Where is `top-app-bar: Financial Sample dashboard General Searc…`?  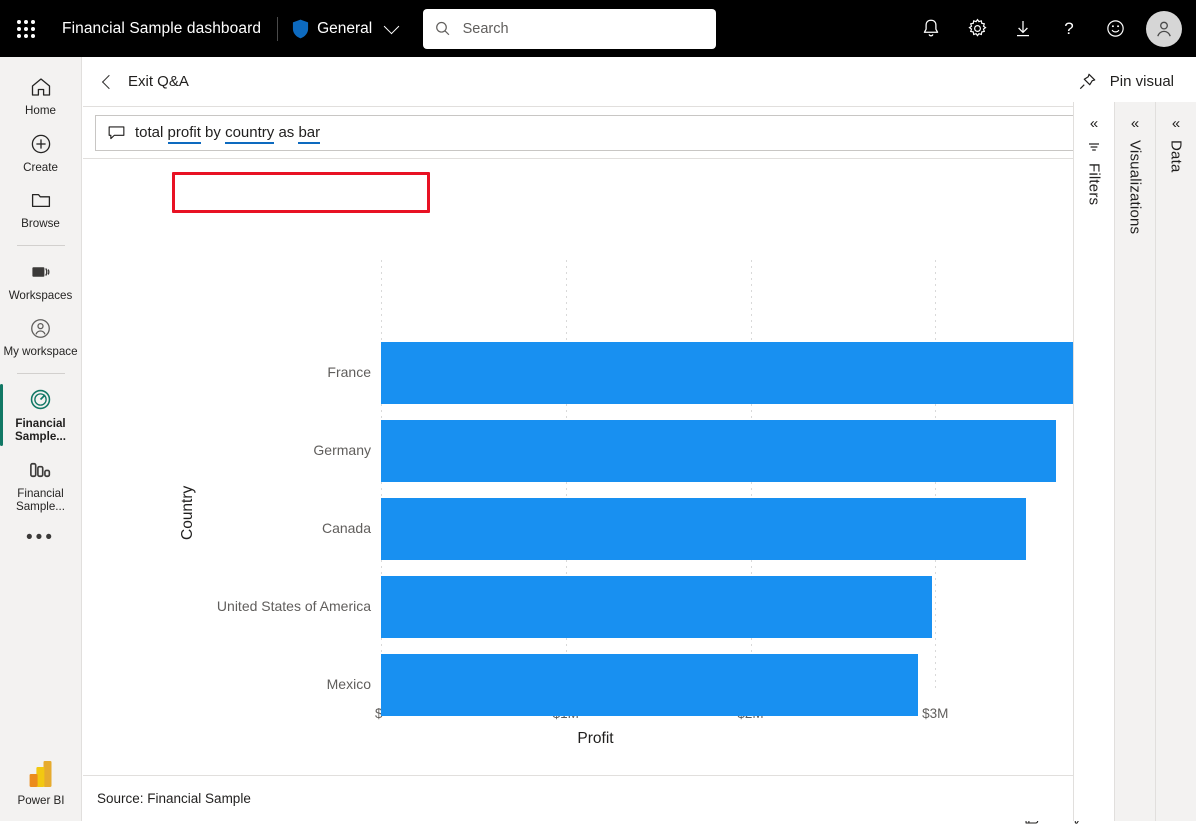
top-app-bar: Financial Sample dashboard General Searc… is located at coordinates (598, 28).